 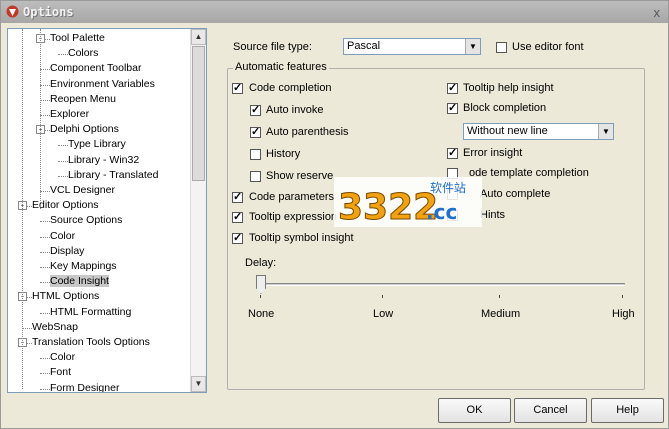 I want to click on use-editor-font-checkbox, so click(x=501, y=47).